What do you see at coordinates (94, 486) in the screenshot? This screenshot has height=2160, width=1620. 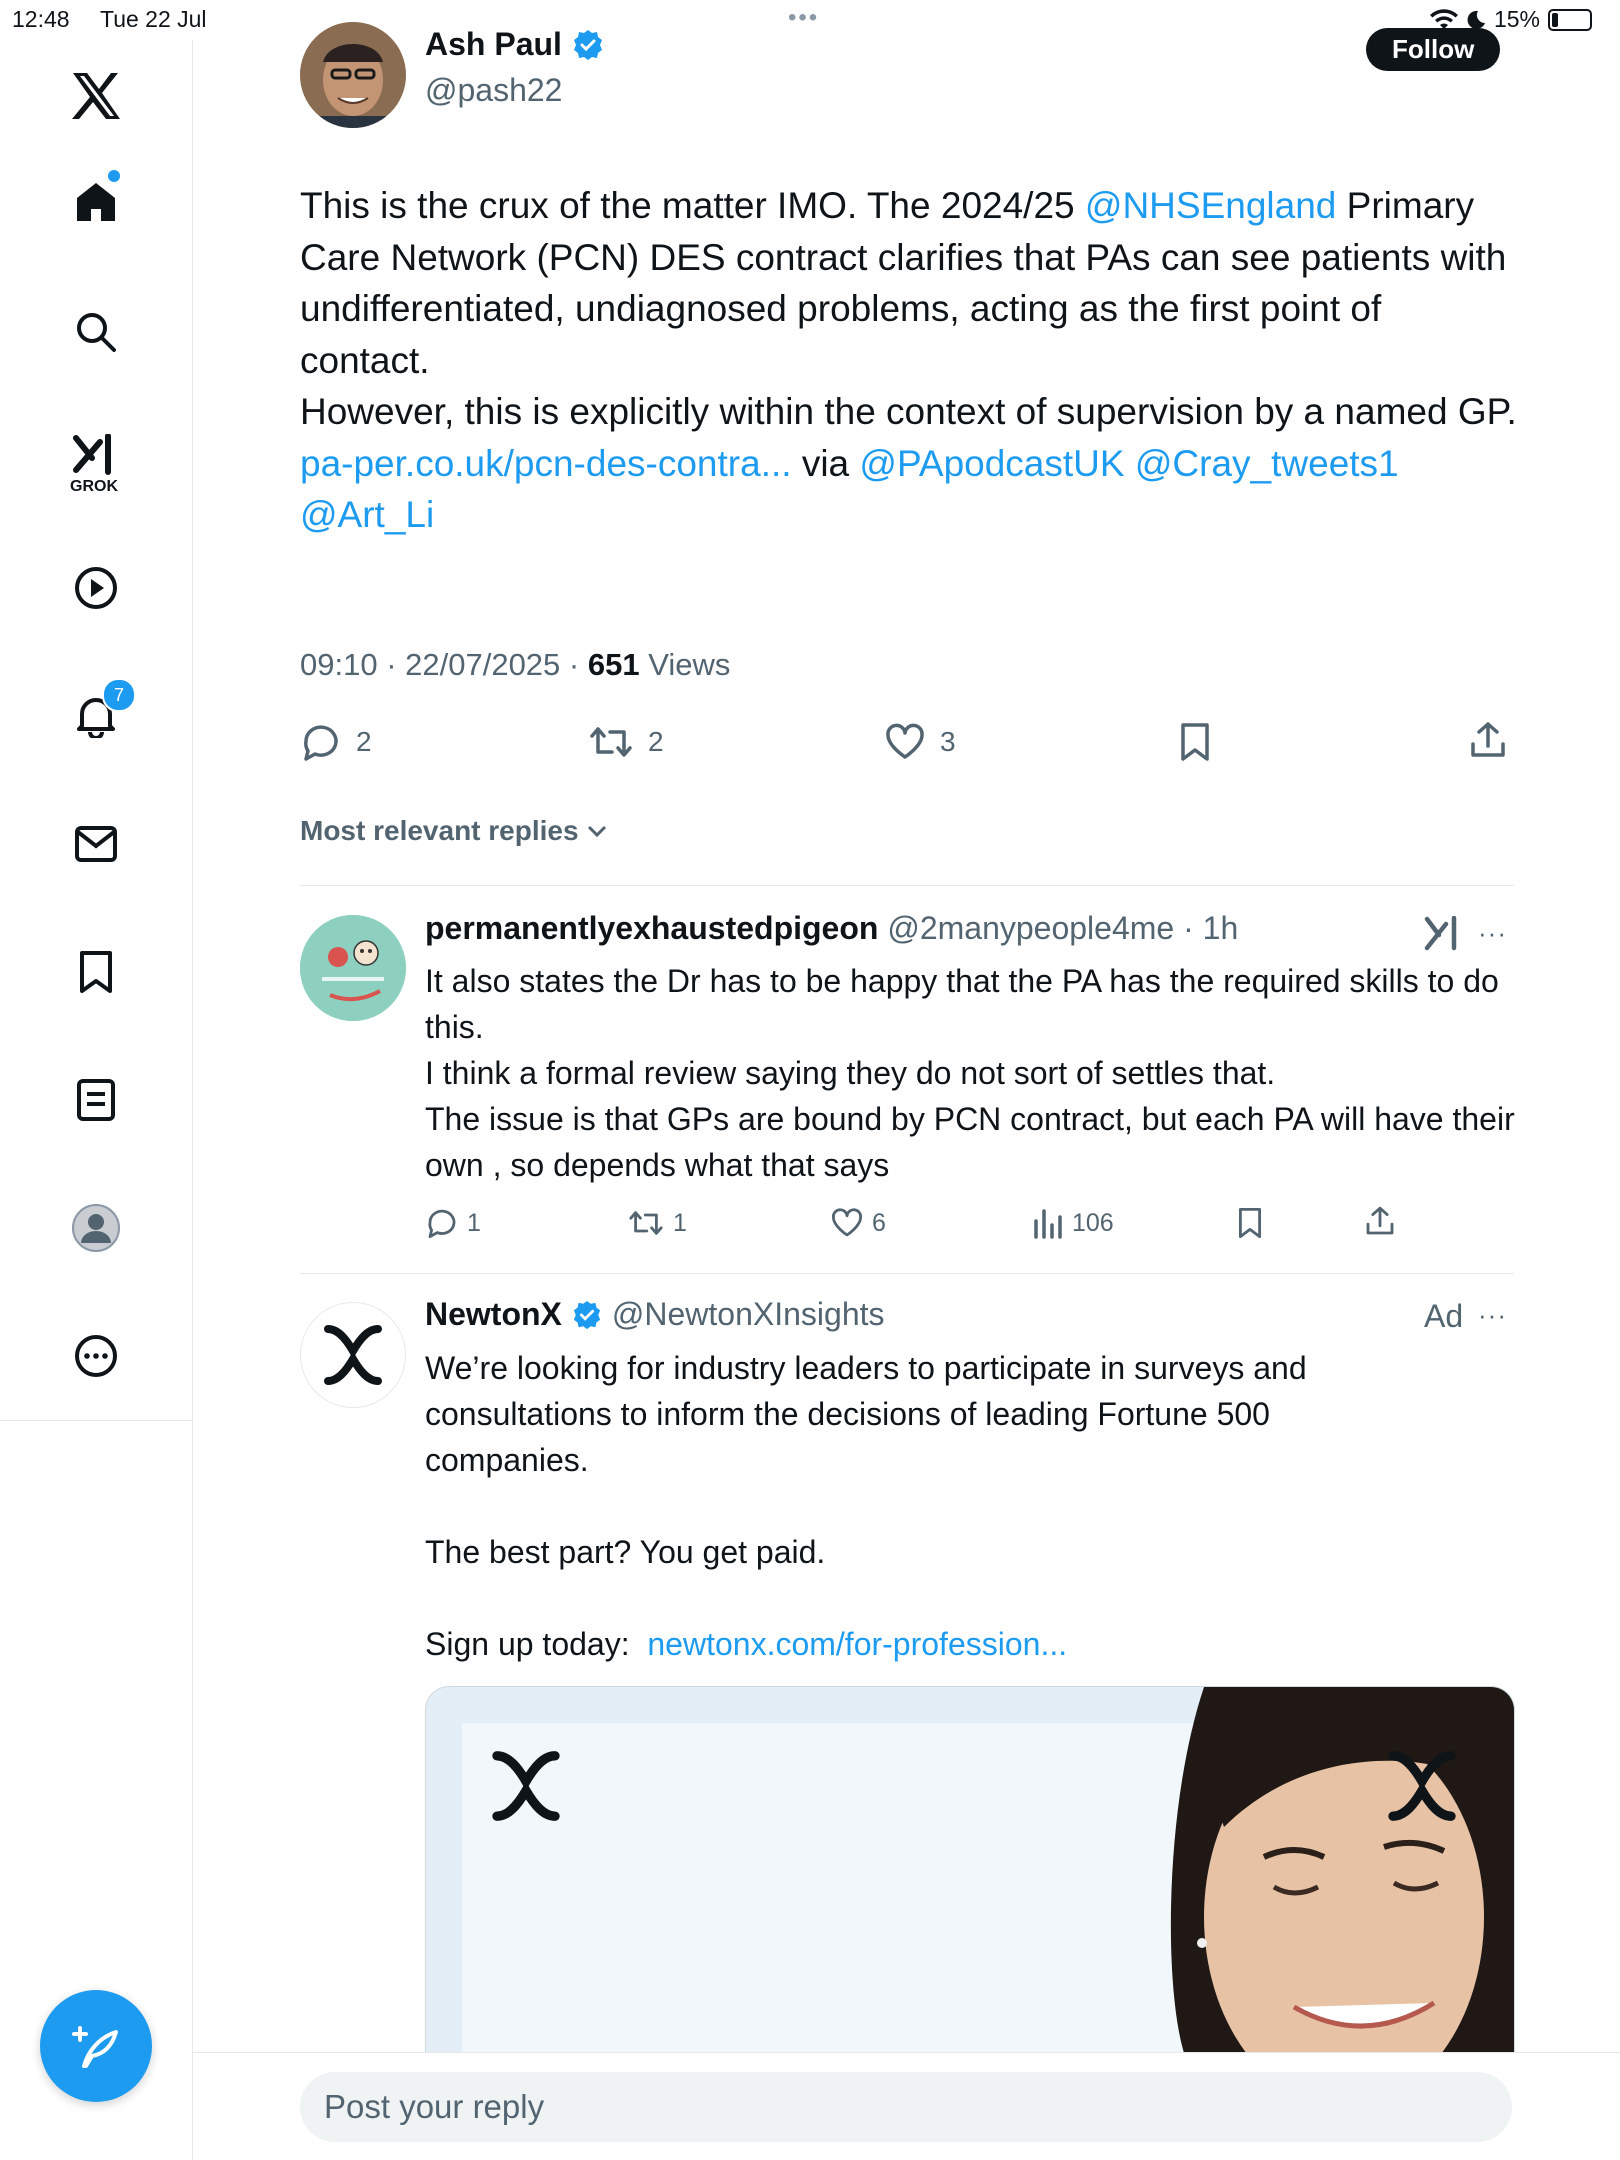 I see `grok-label: GROK` at bounding box center [94, 486].